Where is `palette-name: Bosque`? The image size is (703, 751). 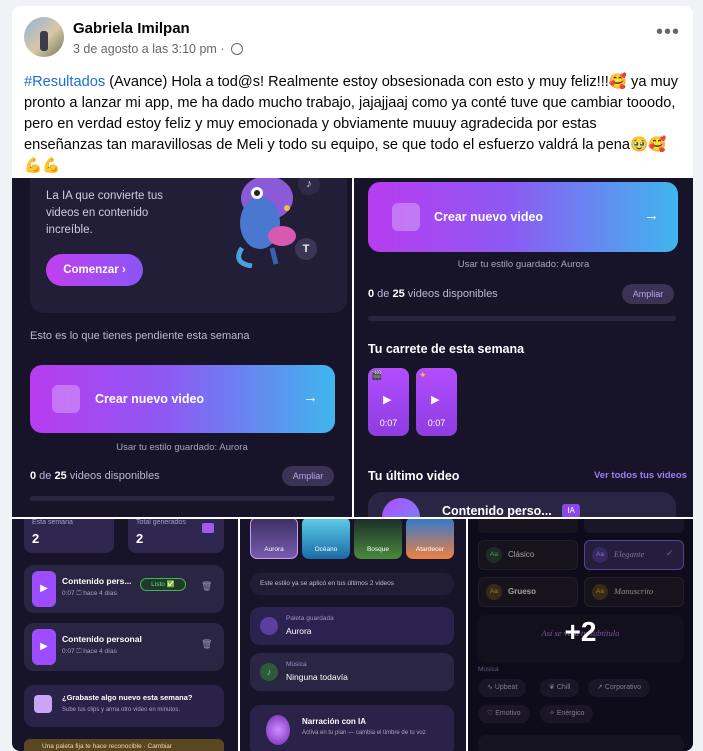
palette-name: Bosque is located at coordinates (378, 549).